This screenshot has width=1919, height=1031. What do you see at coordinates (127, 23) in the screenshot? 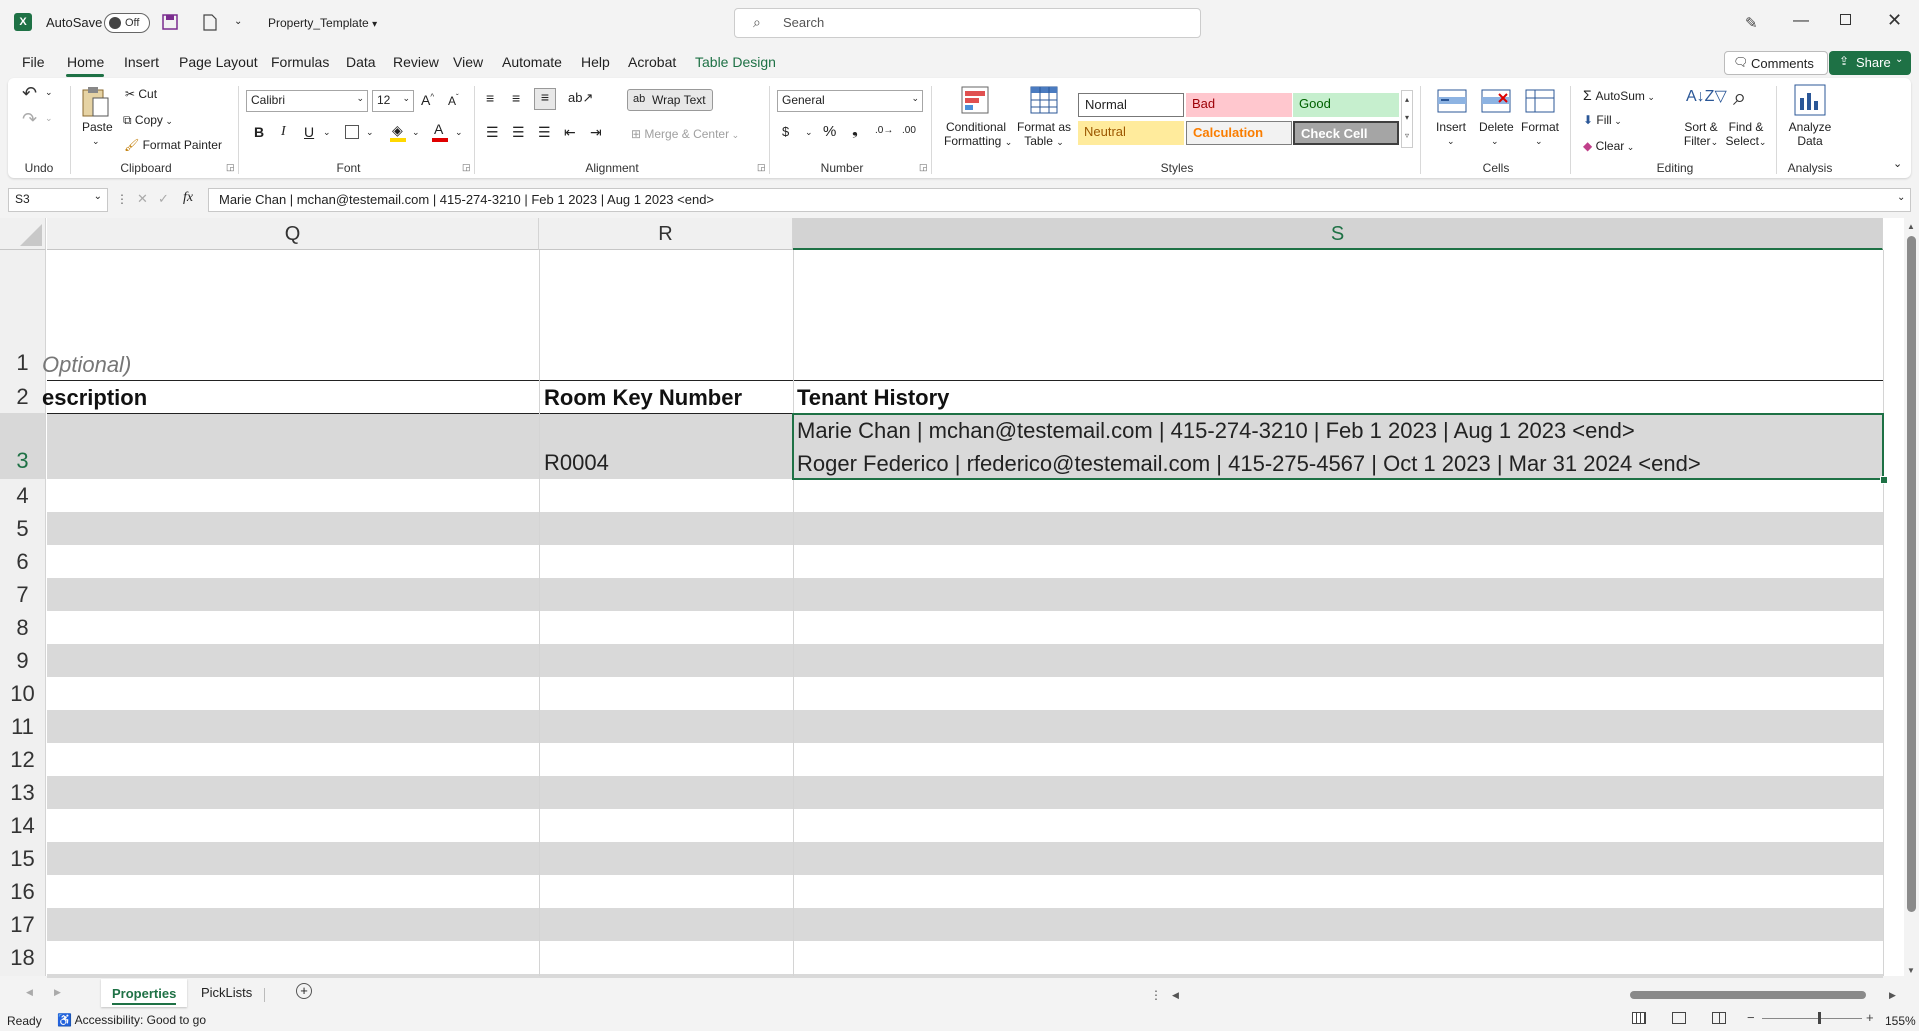
I see `autosave-toggle: Off` at bounding box center [127, 23].